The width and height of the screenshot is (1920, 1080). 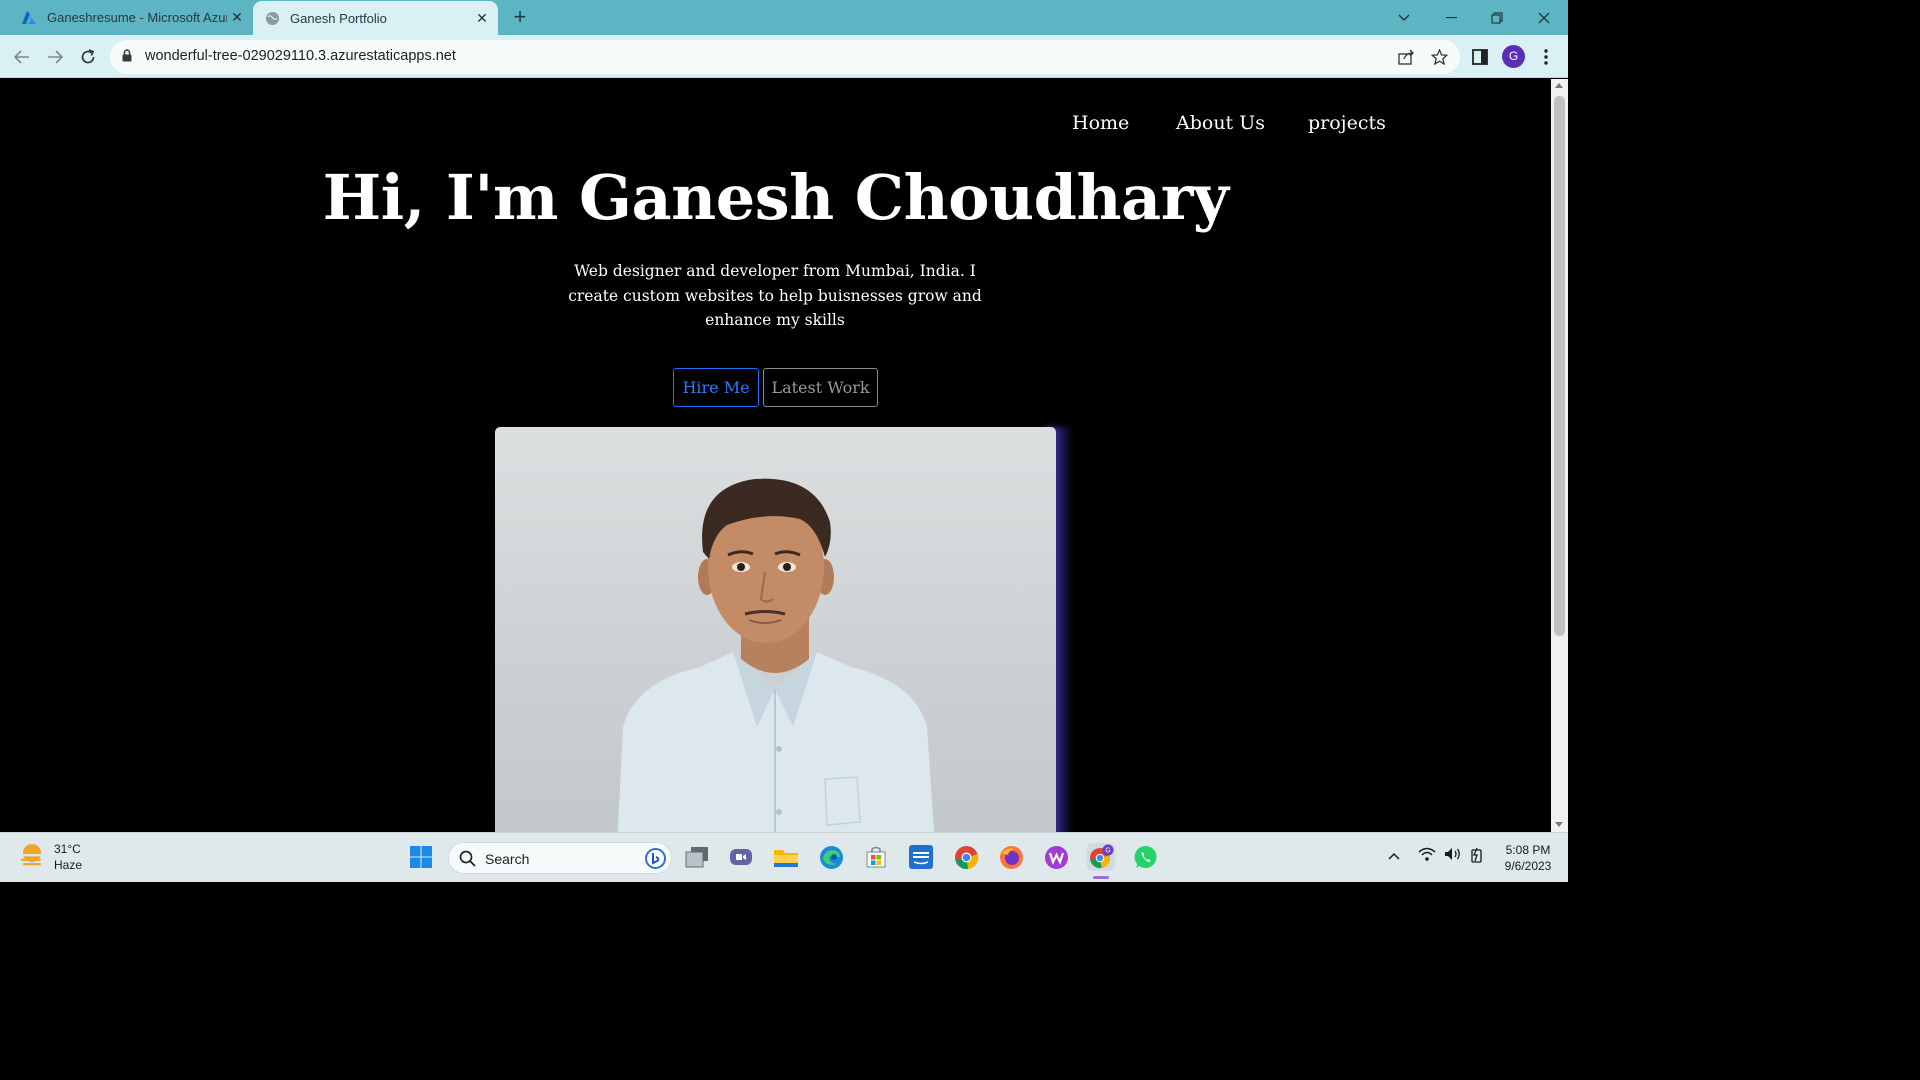 I want to click on scroll-up-arrow, so click(x=1559, y=85).